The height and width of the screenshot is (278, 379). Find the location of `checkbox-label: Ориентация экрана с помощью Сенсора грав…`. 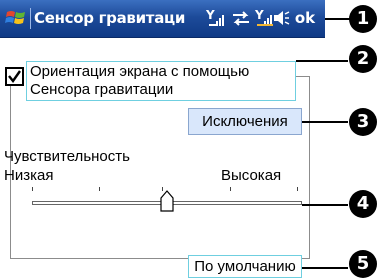

checkbox-label: Ориентация экрана с помощью Сенсора грав… is located at coordinates (161, 81).